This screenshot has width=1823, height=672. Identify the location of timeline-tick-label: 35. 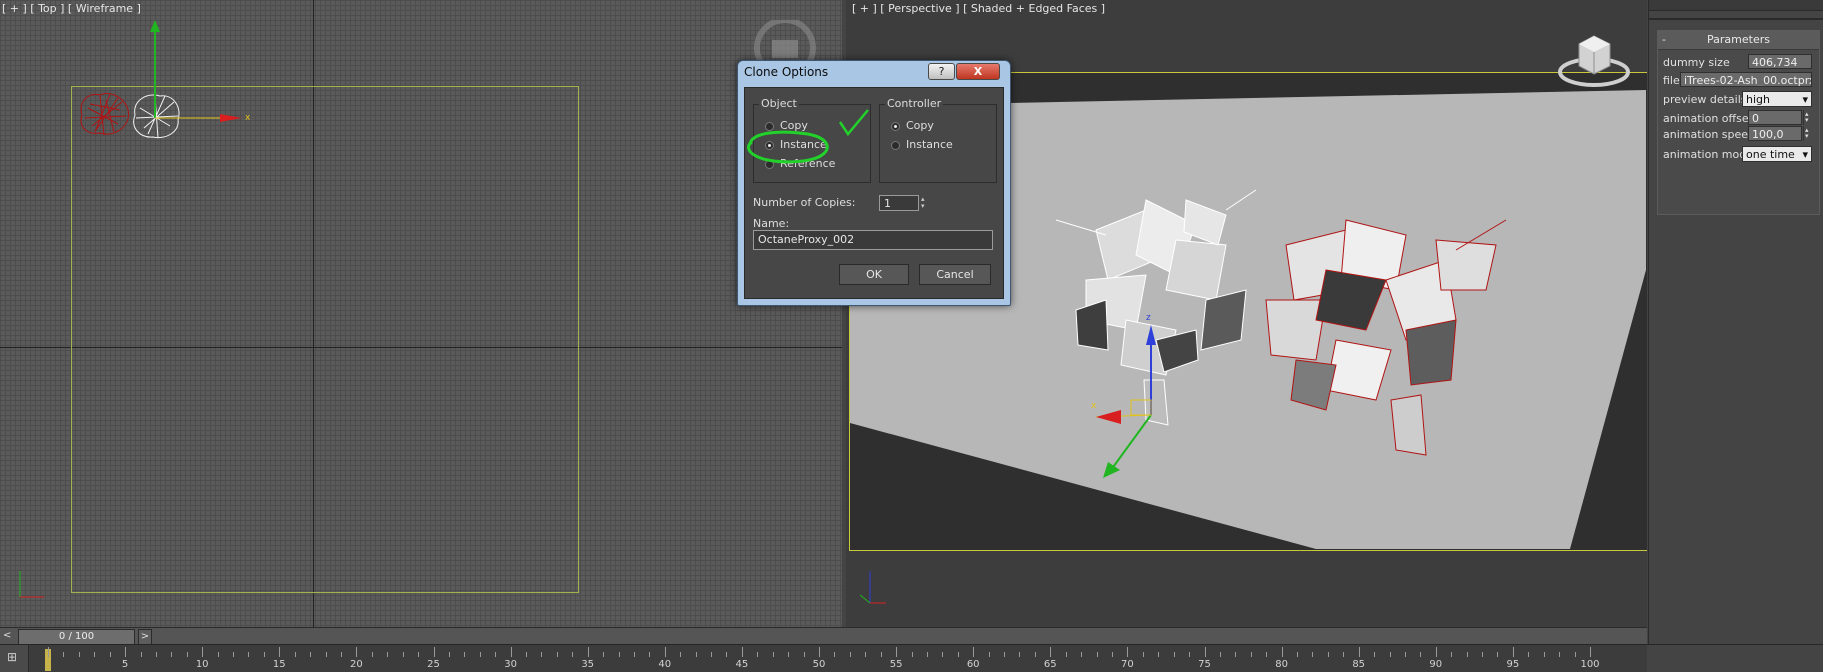
(588, 664).